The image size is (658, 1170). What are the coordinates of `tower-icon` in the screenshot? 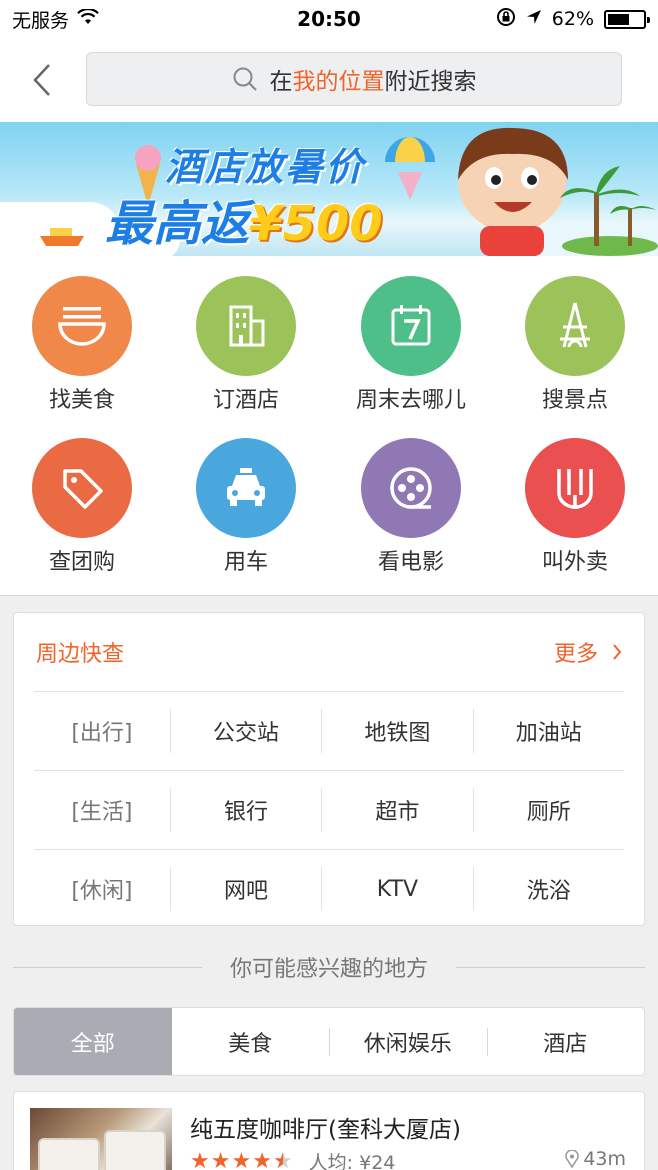 It's located at (575, 325).